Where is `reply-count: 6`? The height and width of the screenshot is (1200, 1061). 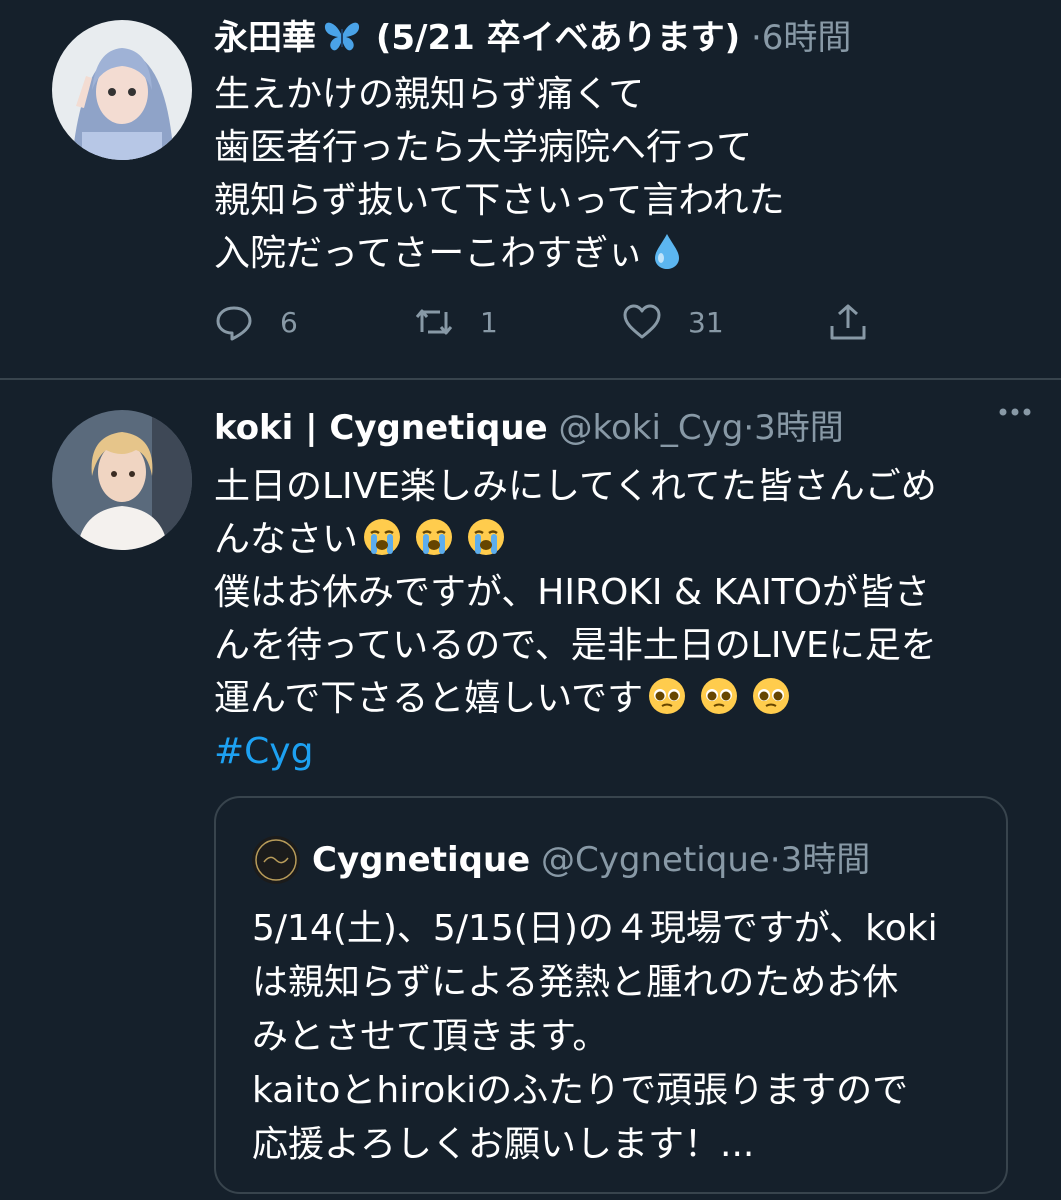
reply-count: 6 is located at coordinates (289, 322).